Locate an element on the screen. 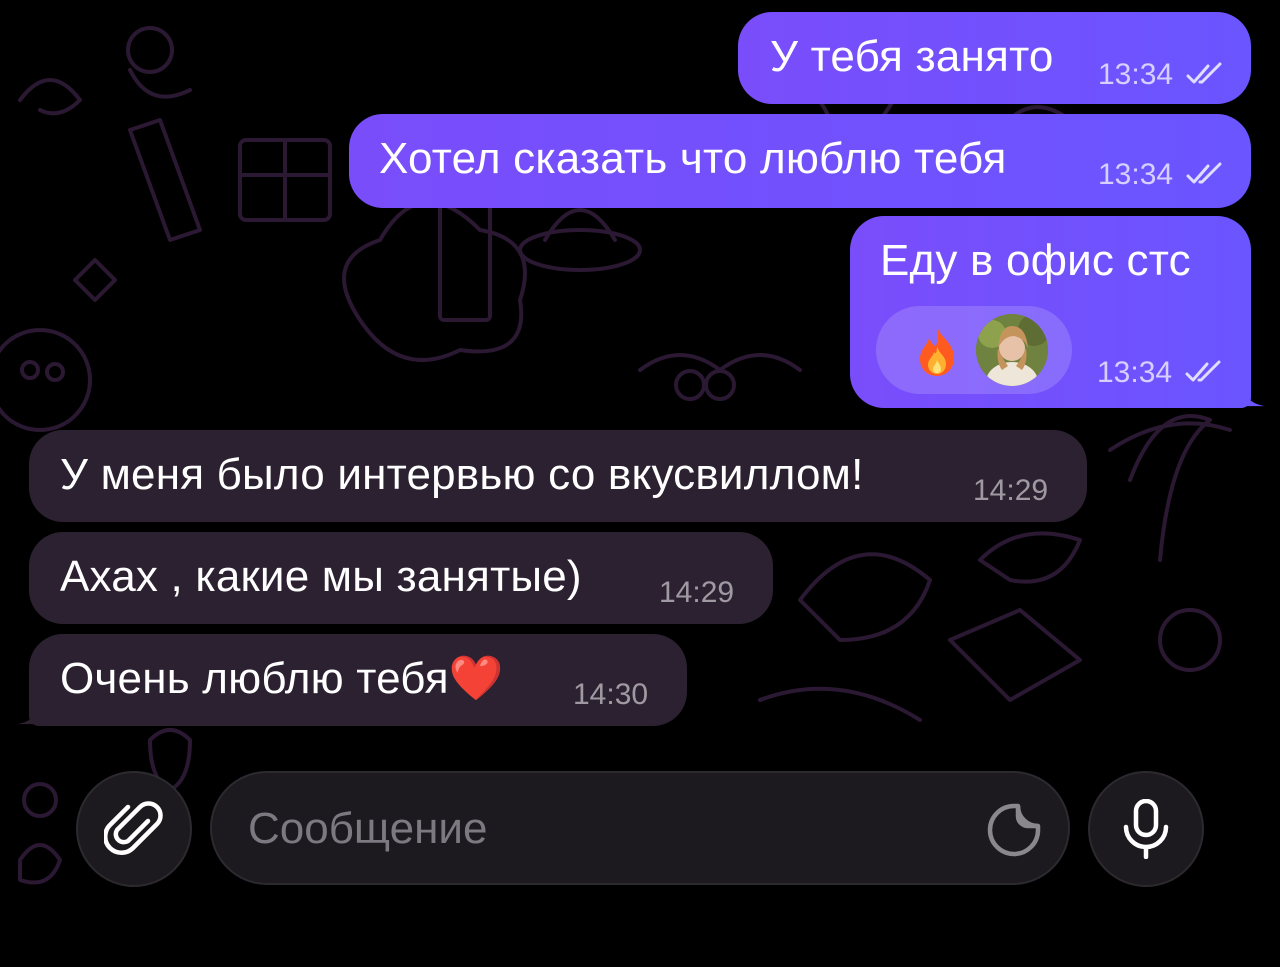 This screenshot has height=967, width=1280. outgoing-message: Еду в офис стс 13:34 is located at coordinates (1050, 312).